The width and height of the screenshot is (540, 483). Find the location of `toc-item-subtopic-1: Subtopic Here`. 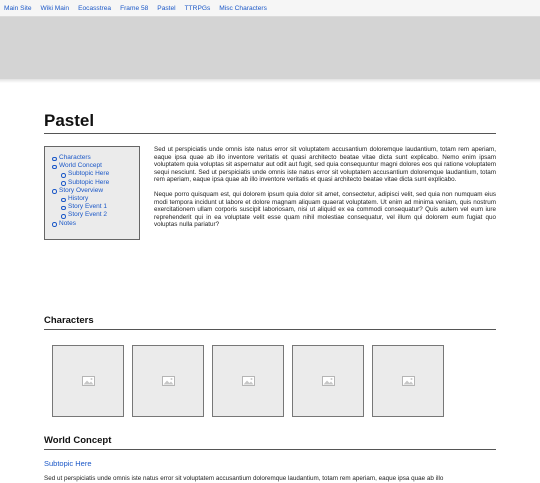

toc-item-subtopic-1: Subtopic Here is located at coordinates (98, 174).